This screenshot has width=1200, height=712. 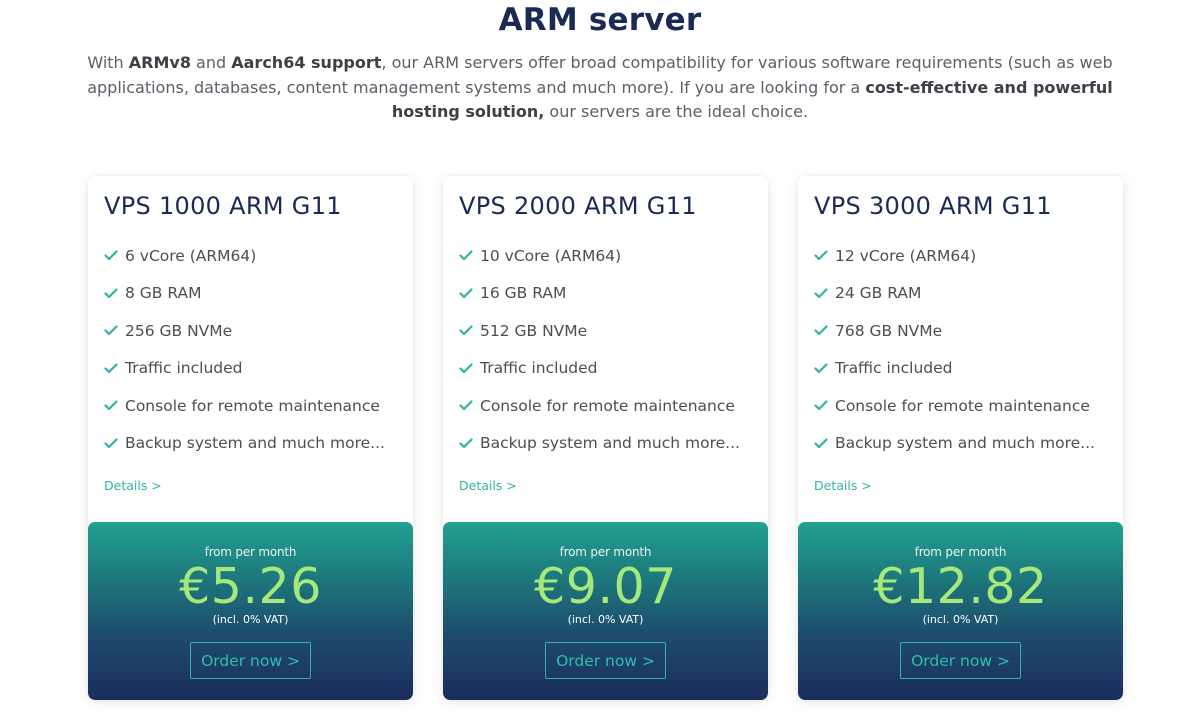 What do you see at coordinates (676, 111) in the screenshot?
I see `intro-text-4: our servers are the ideal choice.` at bounding box center [676, 111].